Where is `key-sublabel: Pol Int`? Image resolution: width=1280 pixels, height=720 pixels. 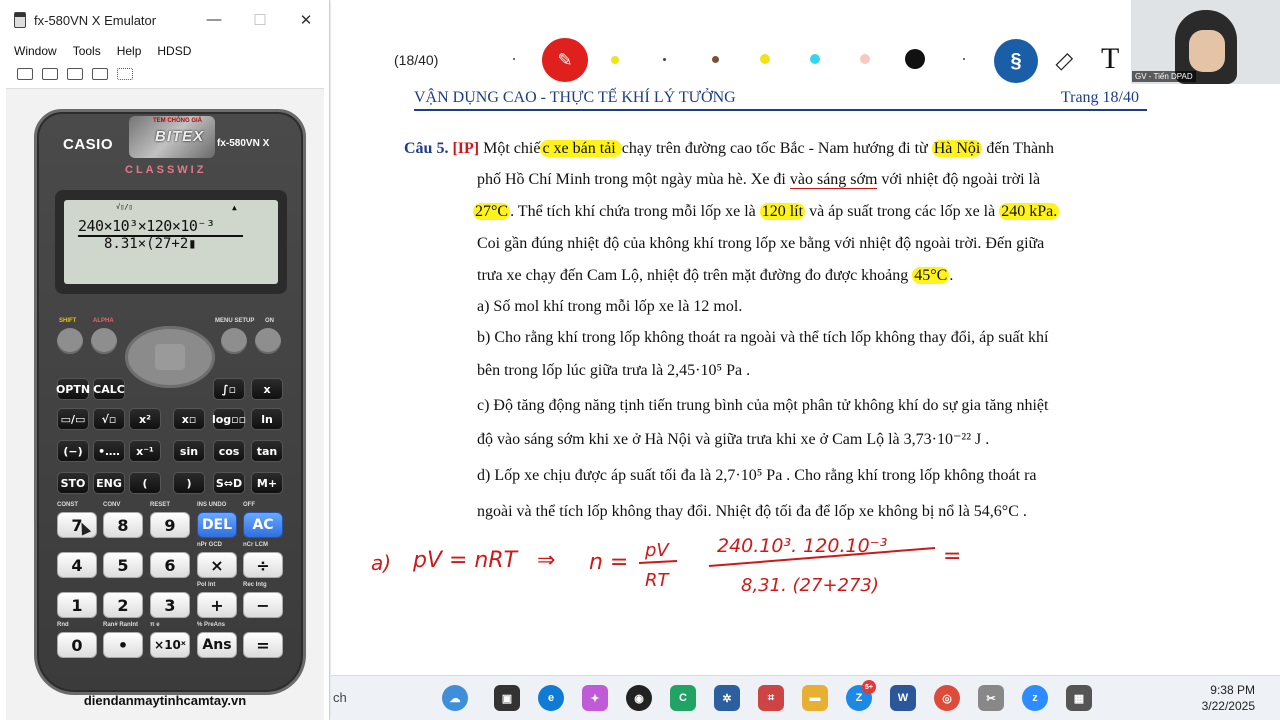 key-sublabel: Pol Int is located at coordinates (206, 585).